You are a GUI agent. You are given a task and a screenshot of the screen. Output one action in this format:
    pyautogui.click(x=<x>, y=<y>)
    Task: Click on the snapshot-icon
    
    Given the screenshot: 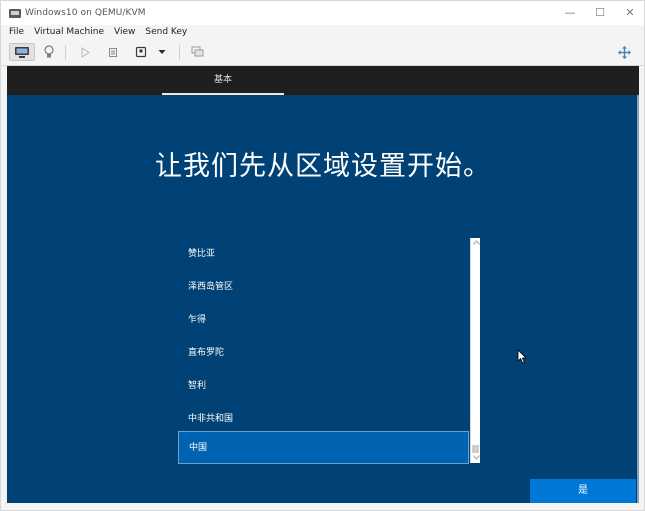 What is the action you would take?
    pyautogui.click(x=197, y=51)
    